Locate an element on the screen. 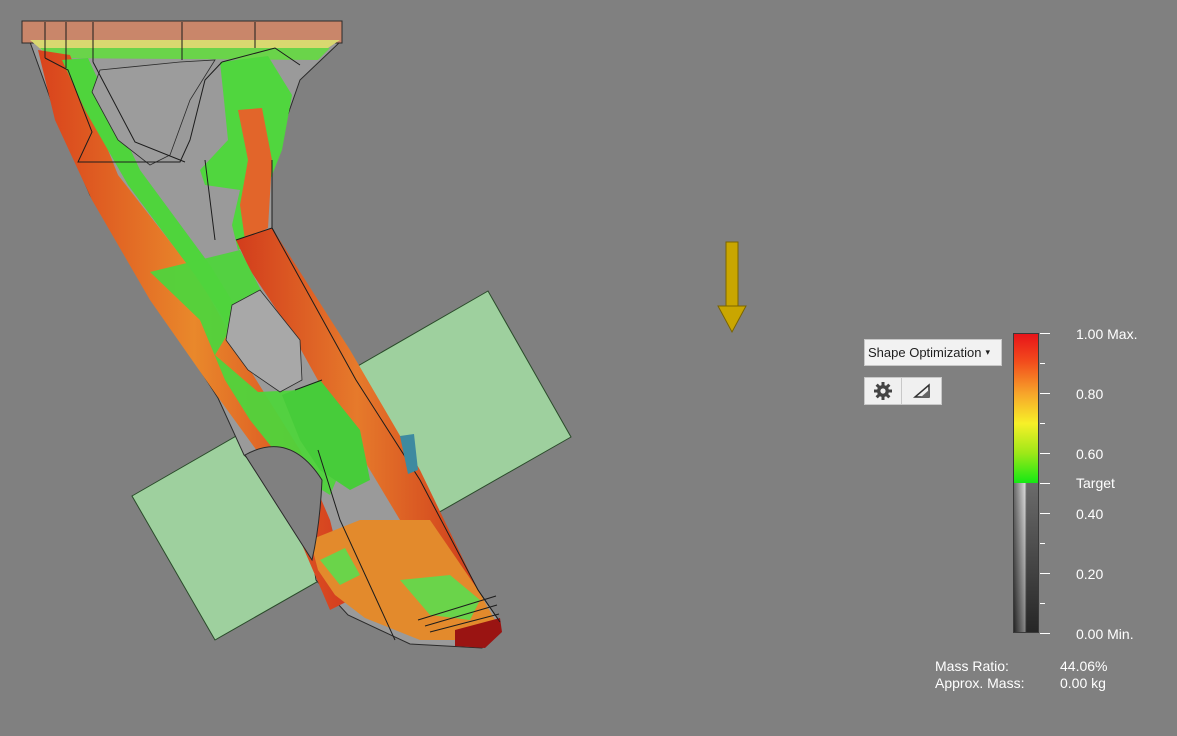 The image size is (1177, 736). legend-removed-gradient is located at coordinates (1026, 557).